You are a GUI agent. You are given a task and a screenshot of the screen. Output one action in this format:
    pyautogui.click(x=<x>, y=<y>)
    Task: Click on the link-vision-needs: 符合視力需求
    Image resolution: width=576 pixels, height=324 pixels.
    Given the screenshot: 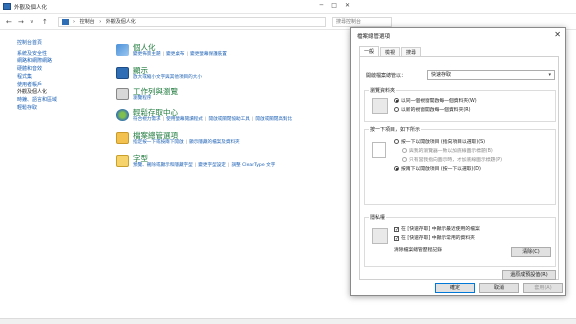 What is the action you would take?
    pyautogui.click(x=147, y=119)
    